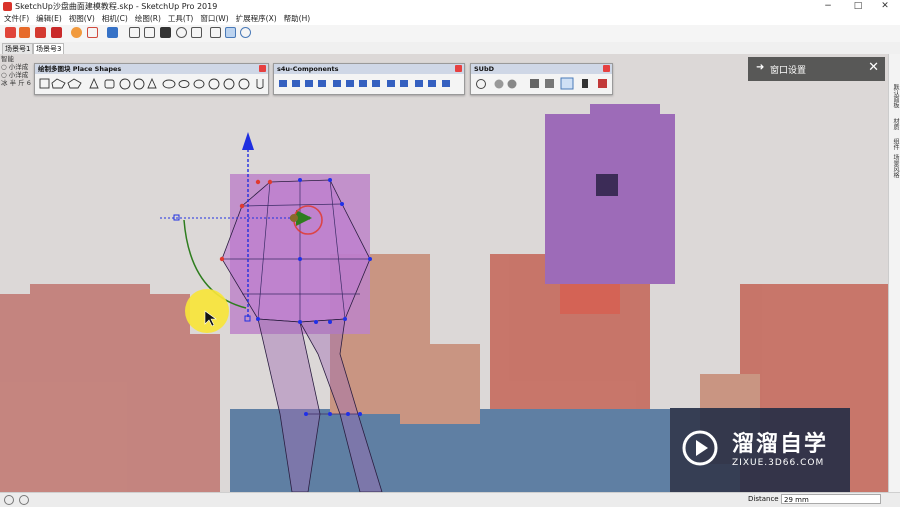  What do you see at coordinates (16, 83) in the screenshot?
I see `mini-panel-line-4: 冰 半 斤 6` at bounding box center [16, 83].